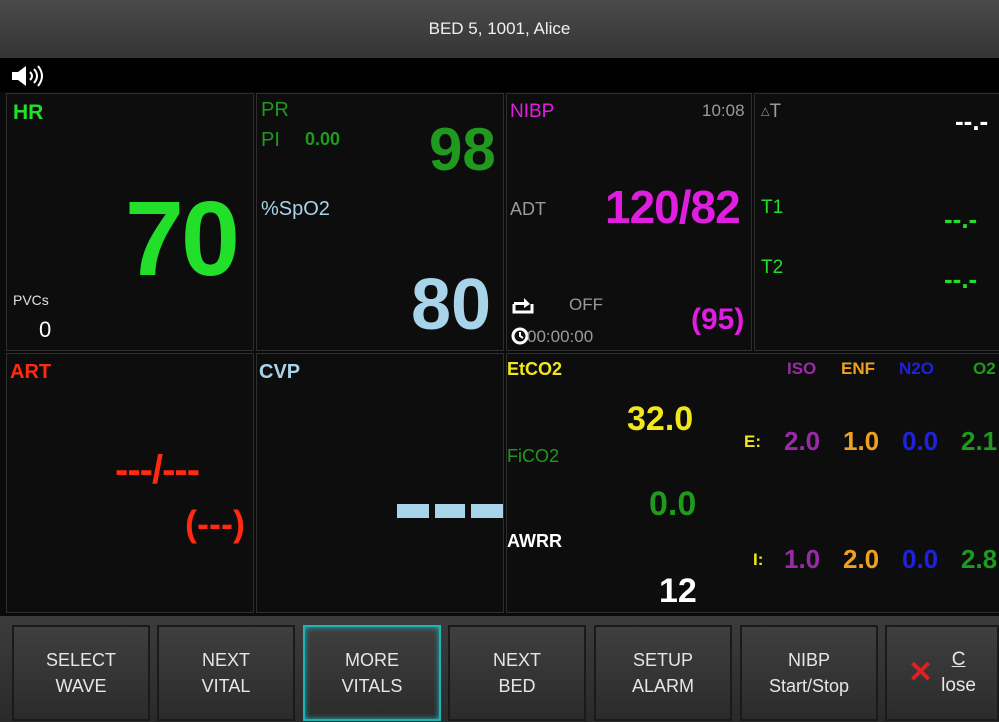 This screenshot has width=999, height=722. I want to click on gas-i-n2o: 0.0, so click(920, 559).